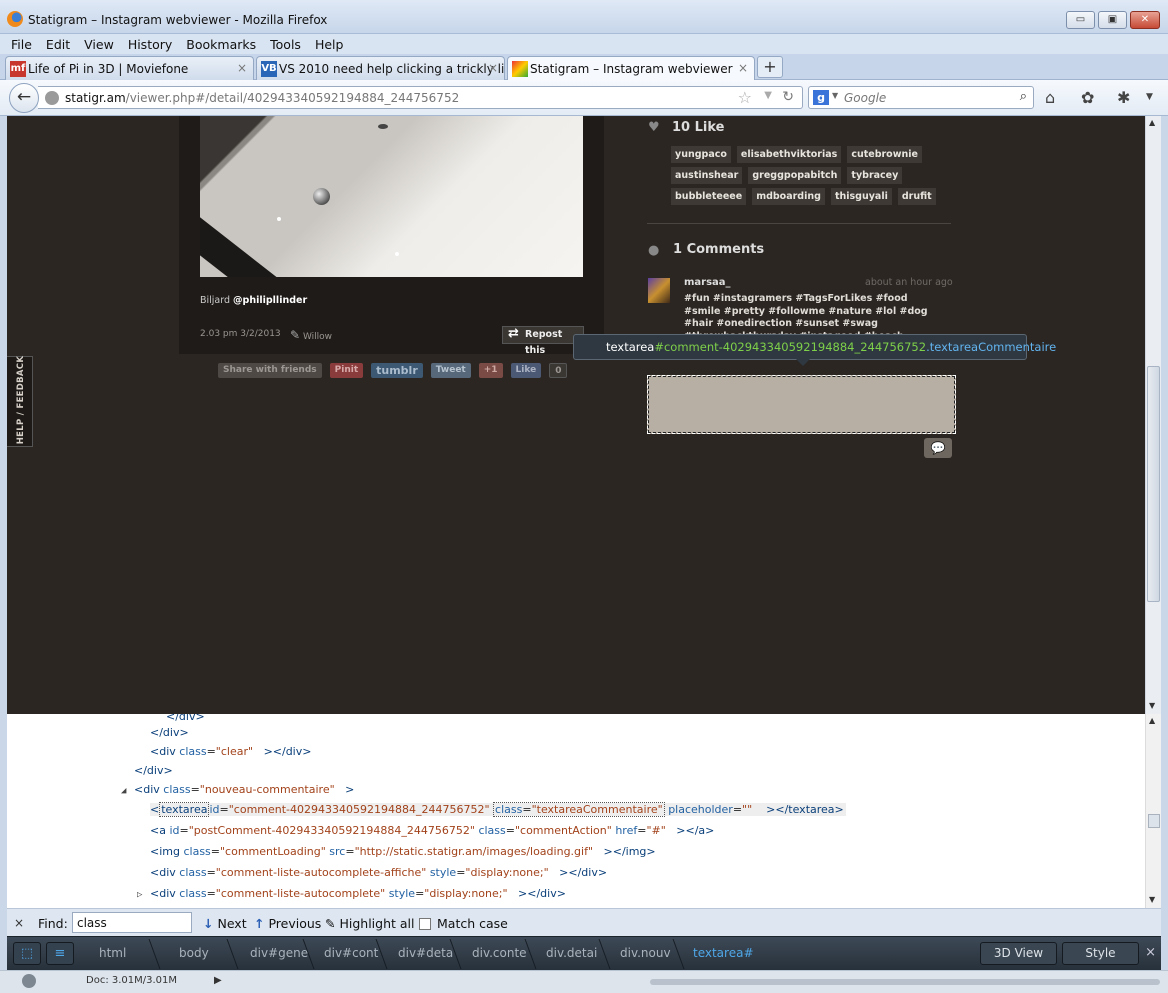  Describe the element at coordinates (801, 404) in the screenshot. I see `comment-textarea` at that location.